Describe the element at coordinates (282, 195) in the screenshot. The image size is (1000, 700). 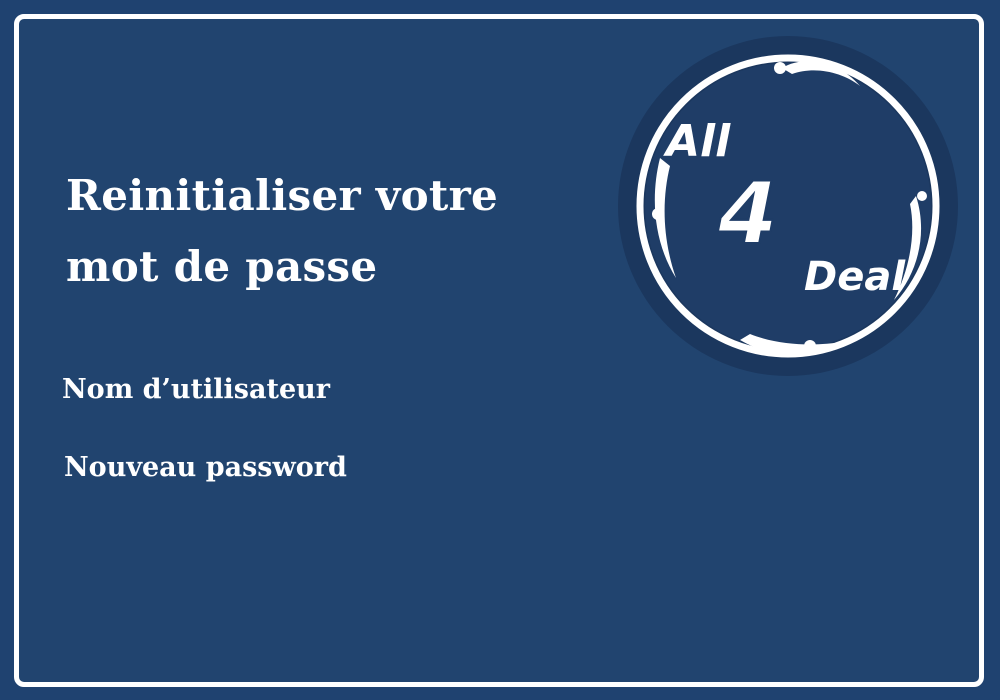
I see `page-title-line-1: Reinitialiser votre` at that location.